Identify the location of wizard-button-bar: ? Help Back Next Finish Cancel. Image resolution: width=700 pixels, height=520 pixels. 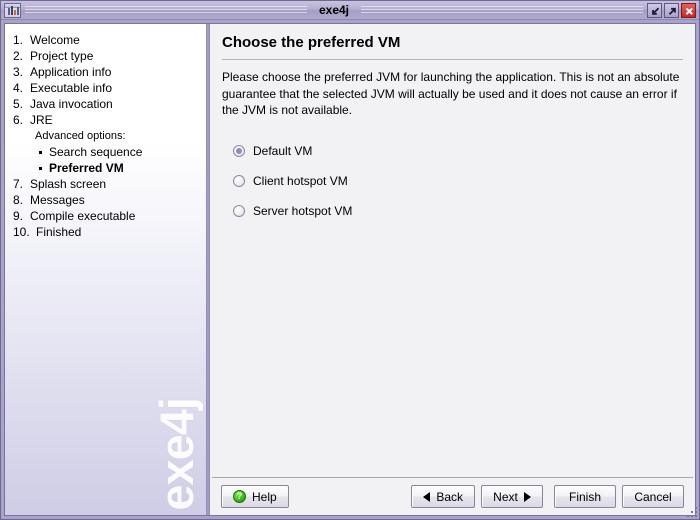
(452, 496).